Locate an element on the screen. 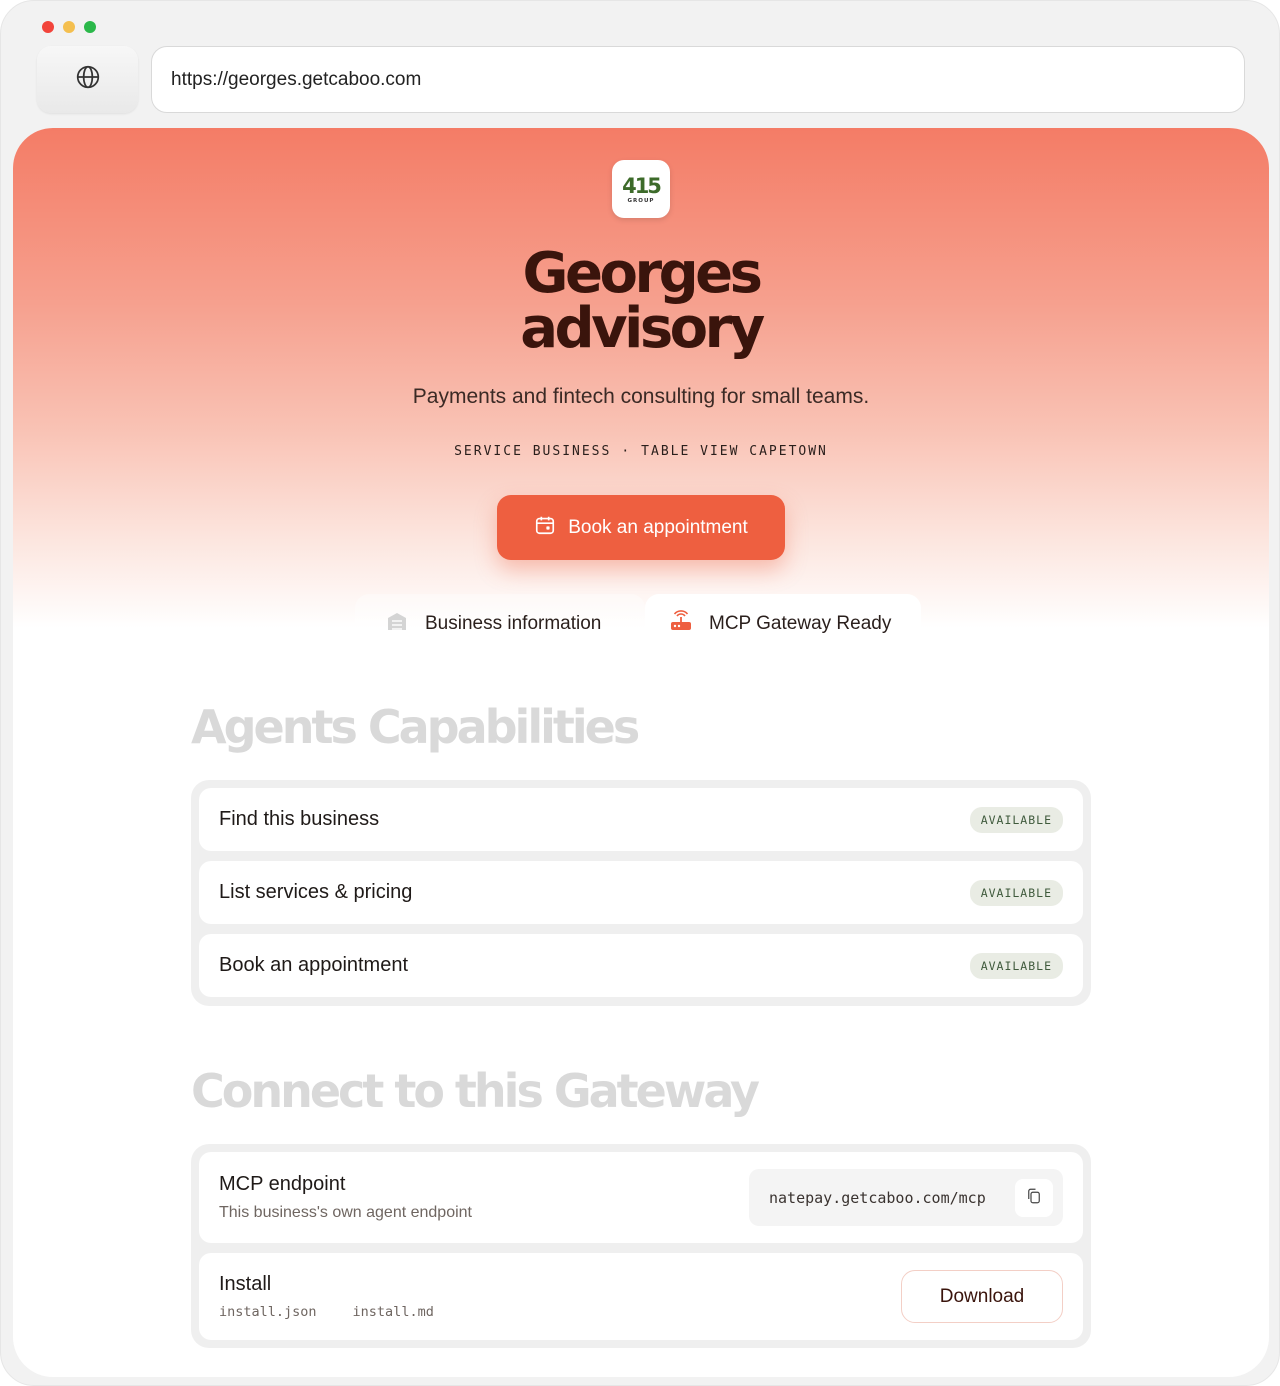 The width and height of the screenshot is (1280, 1386). business-name-line2: advisory is located at coordinates (642, 328).